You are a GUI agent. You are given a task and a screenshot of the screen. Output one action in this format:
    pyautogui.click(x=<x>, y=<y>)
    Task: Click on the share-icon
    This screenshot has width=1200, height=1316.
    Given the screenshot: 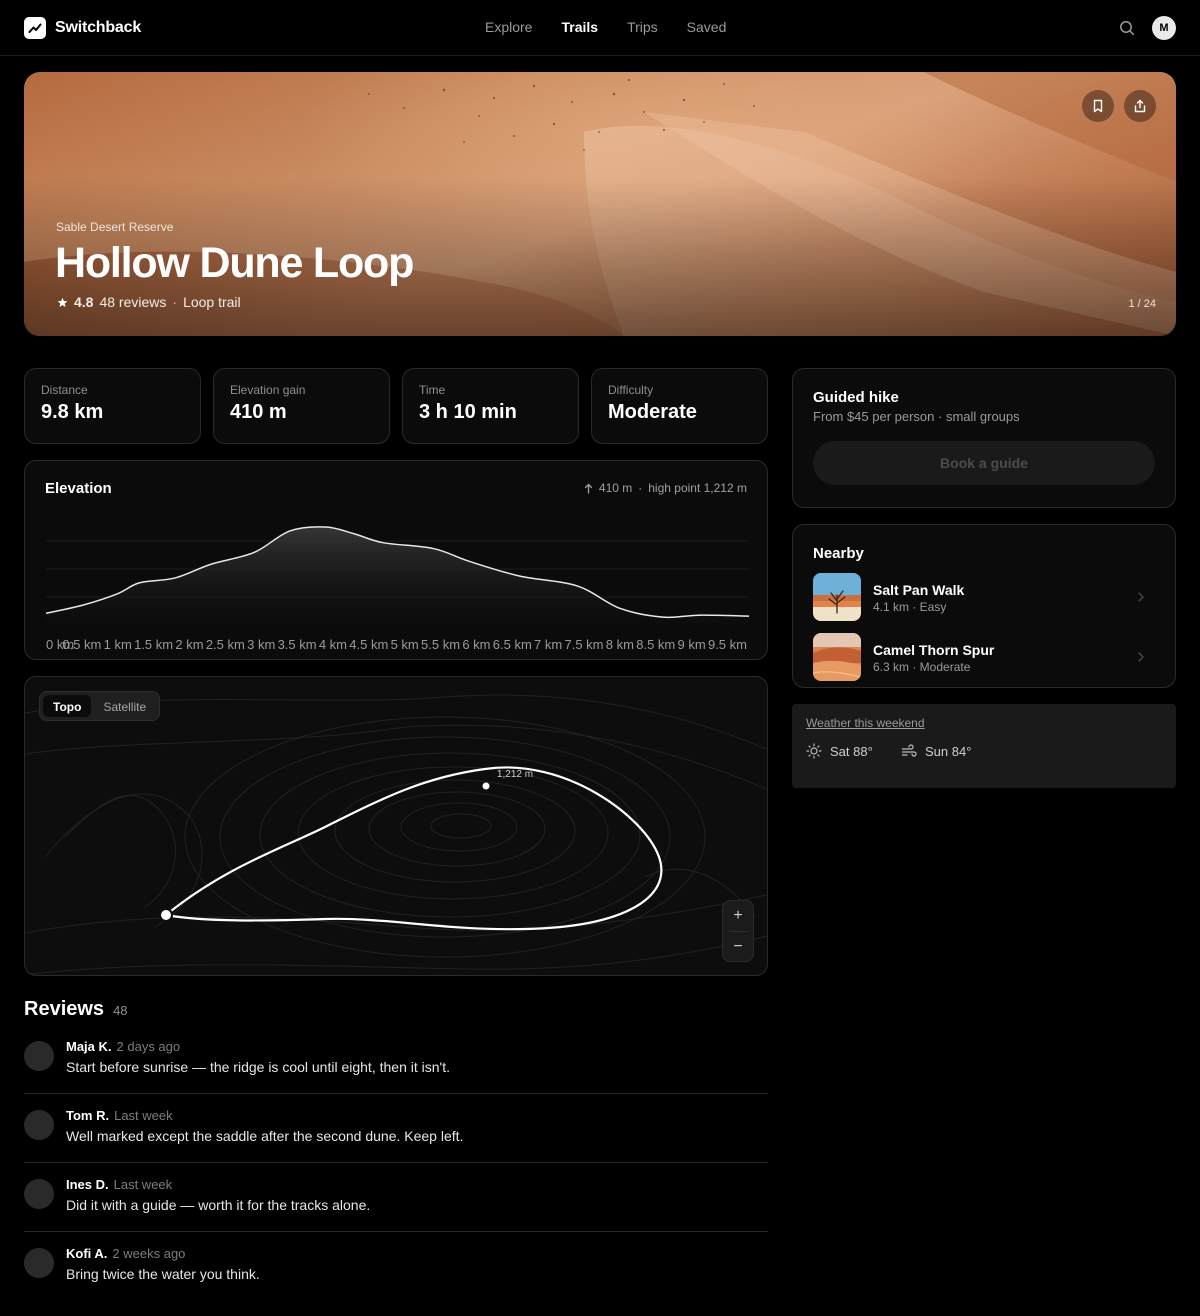 What is the action you would take?
    pyautogui.click(x=1140, y=106)
    